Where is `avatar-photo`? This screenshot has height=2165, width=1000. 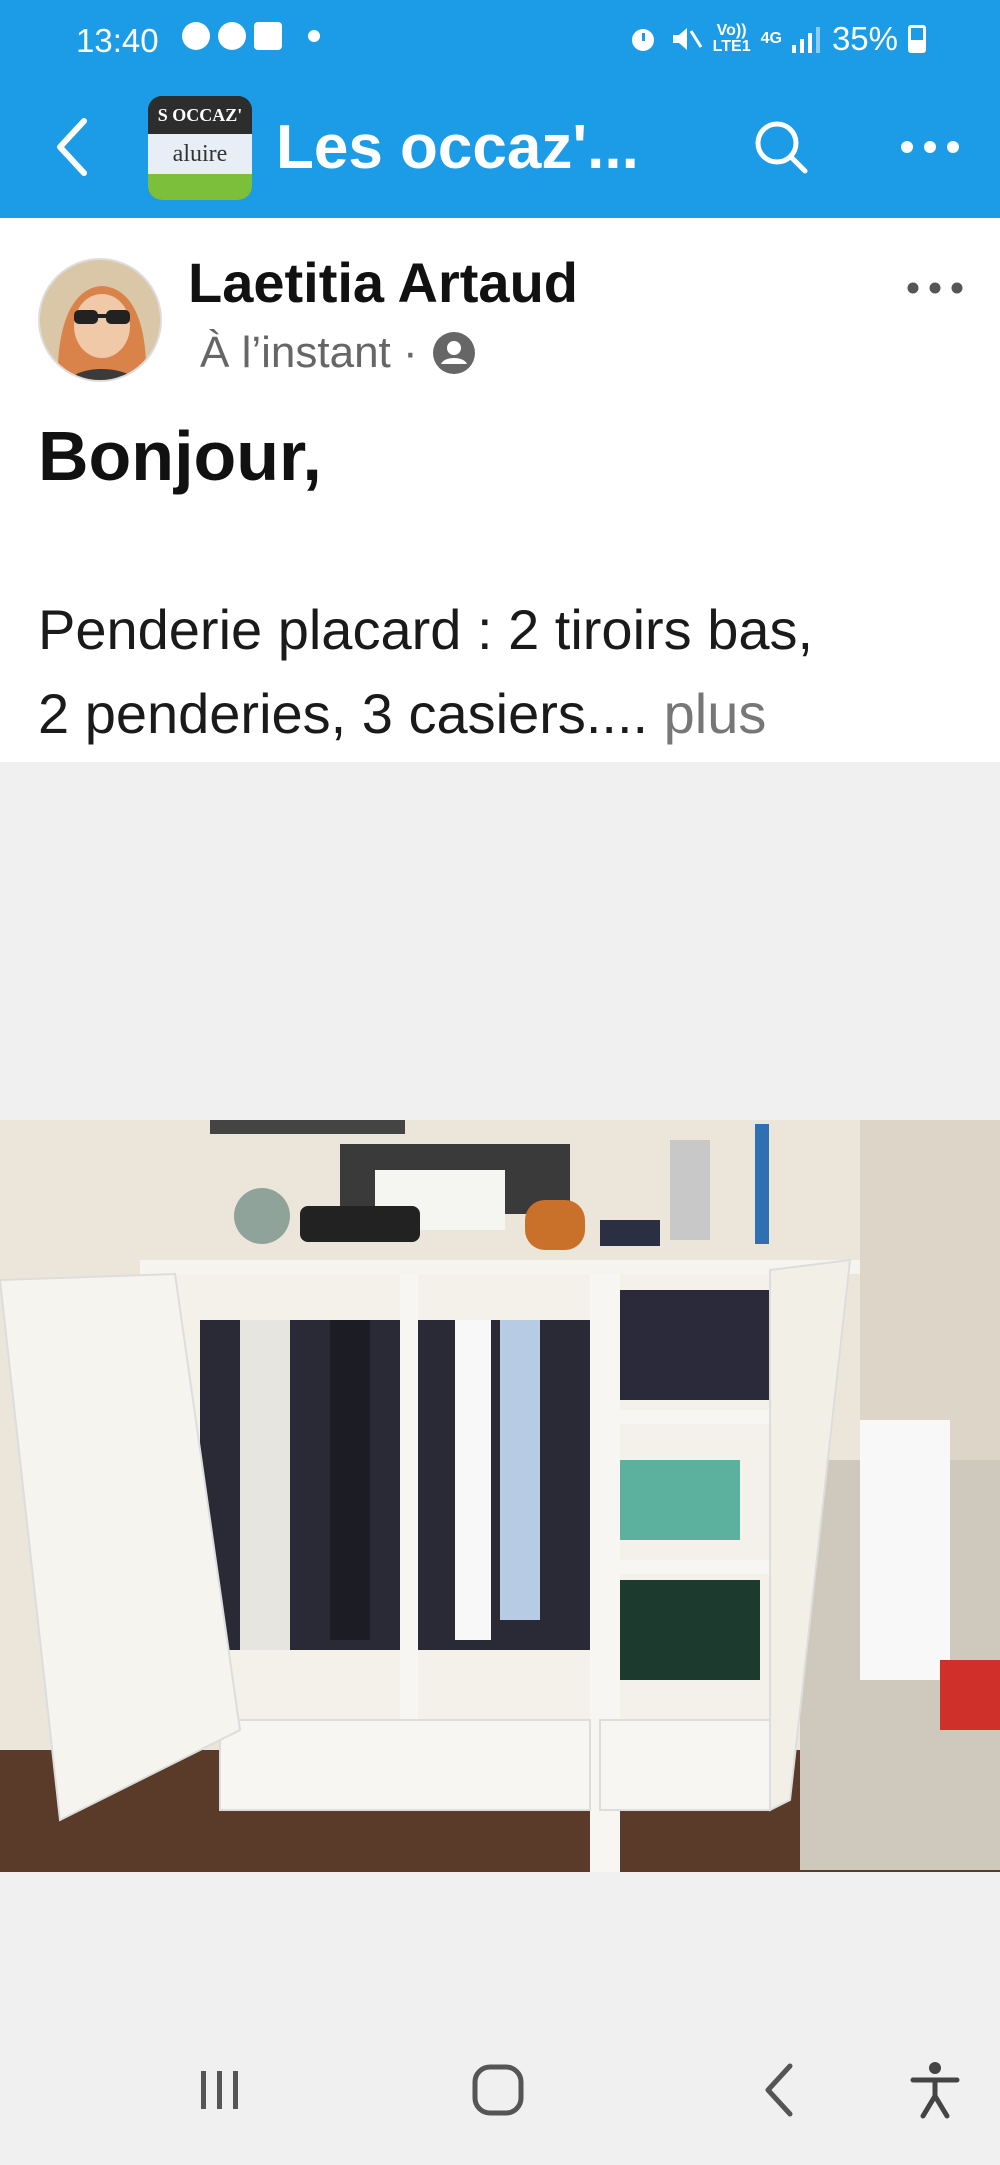
avatar-photo is located at coordinates (100, 320).